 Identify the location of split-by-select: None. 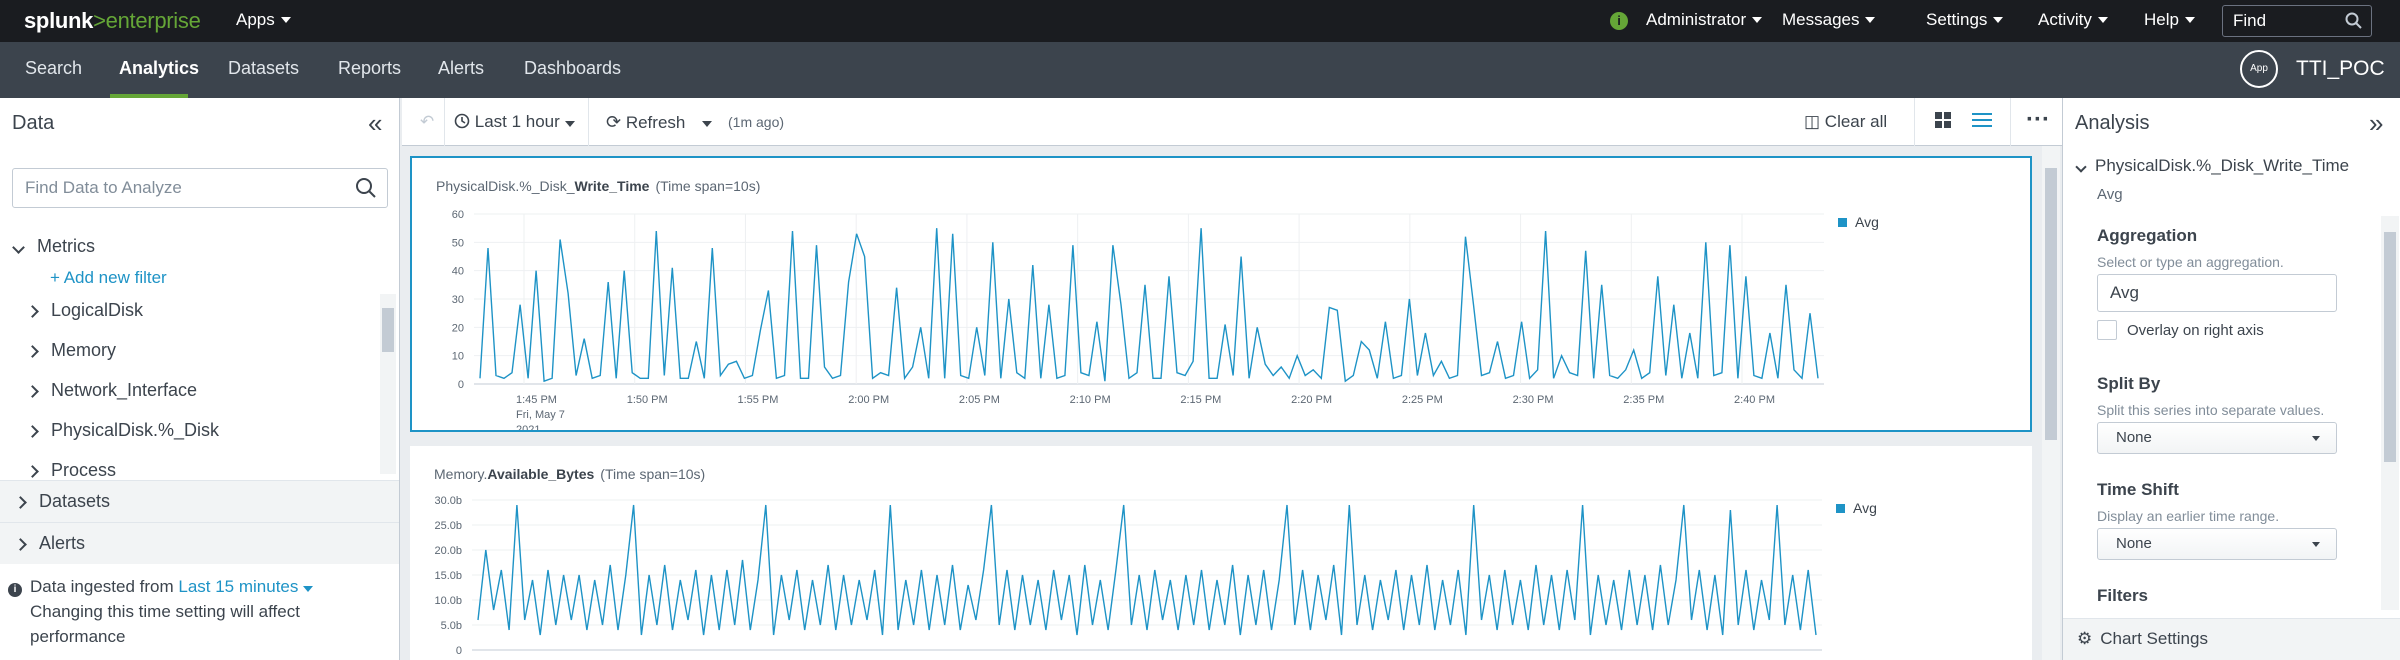
(2217, 438).